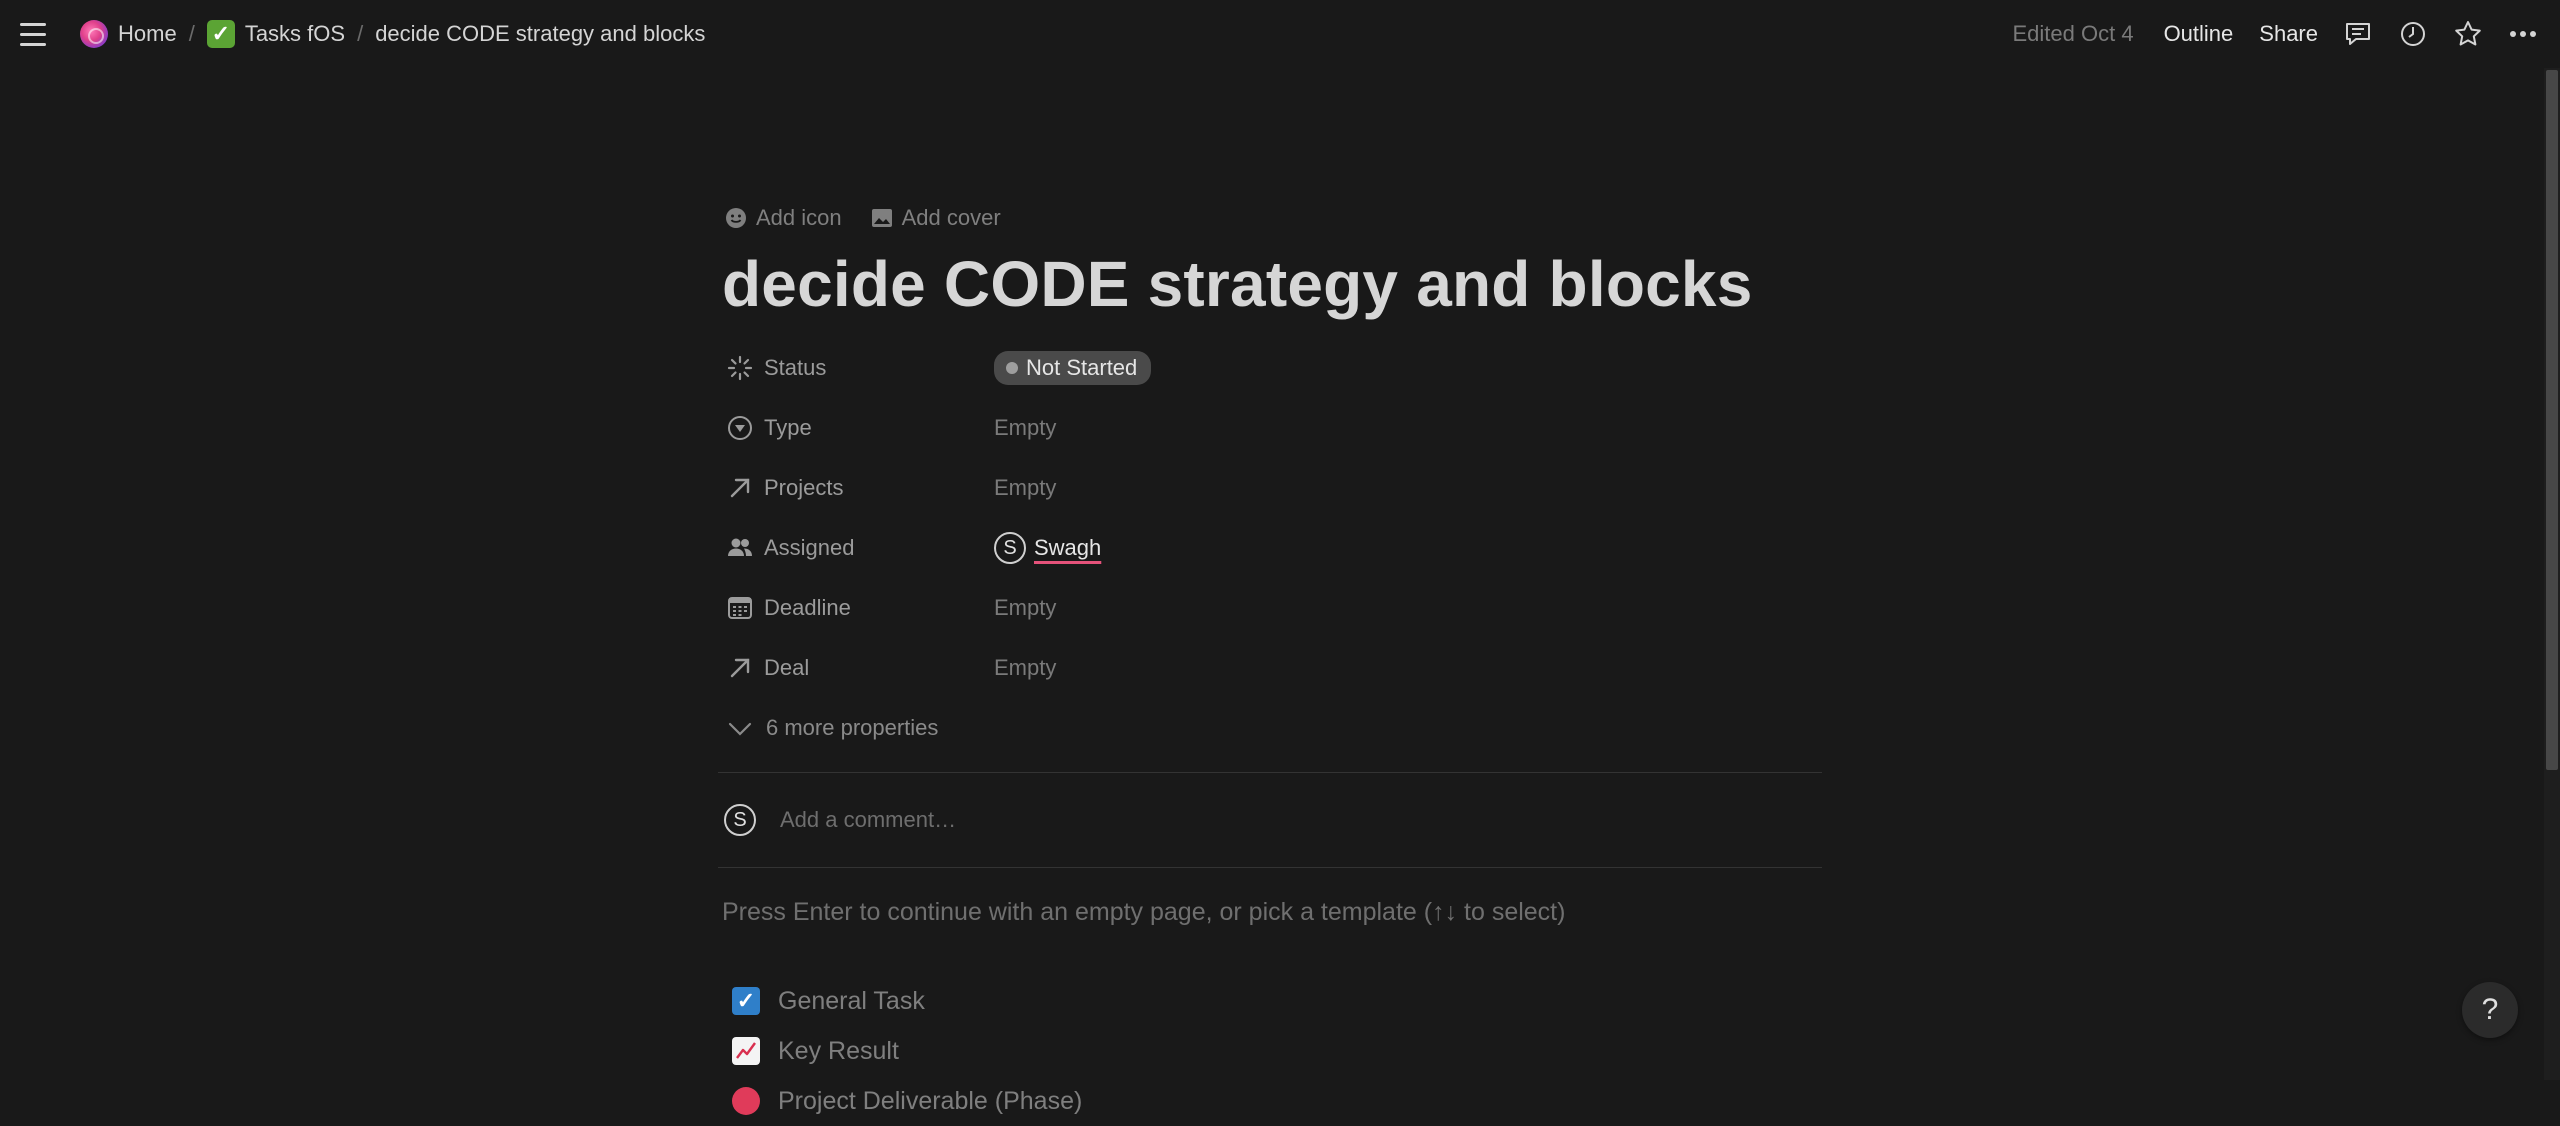 This screenshot has height=1126, width=2560. Describe the element at coordinates (858, 488) in the screenshot. I see `property-name: Projects` at that location.